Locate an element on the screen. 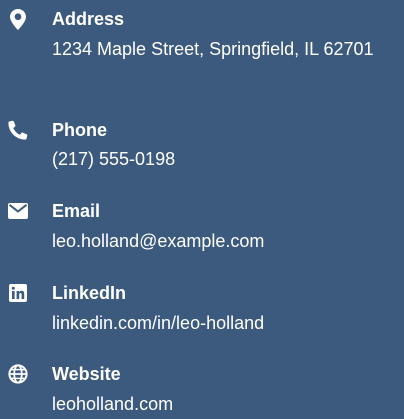 This screenshot has width=404, height=419. phone-value: (217) 555-0198 is located at coordinates (114, 159).